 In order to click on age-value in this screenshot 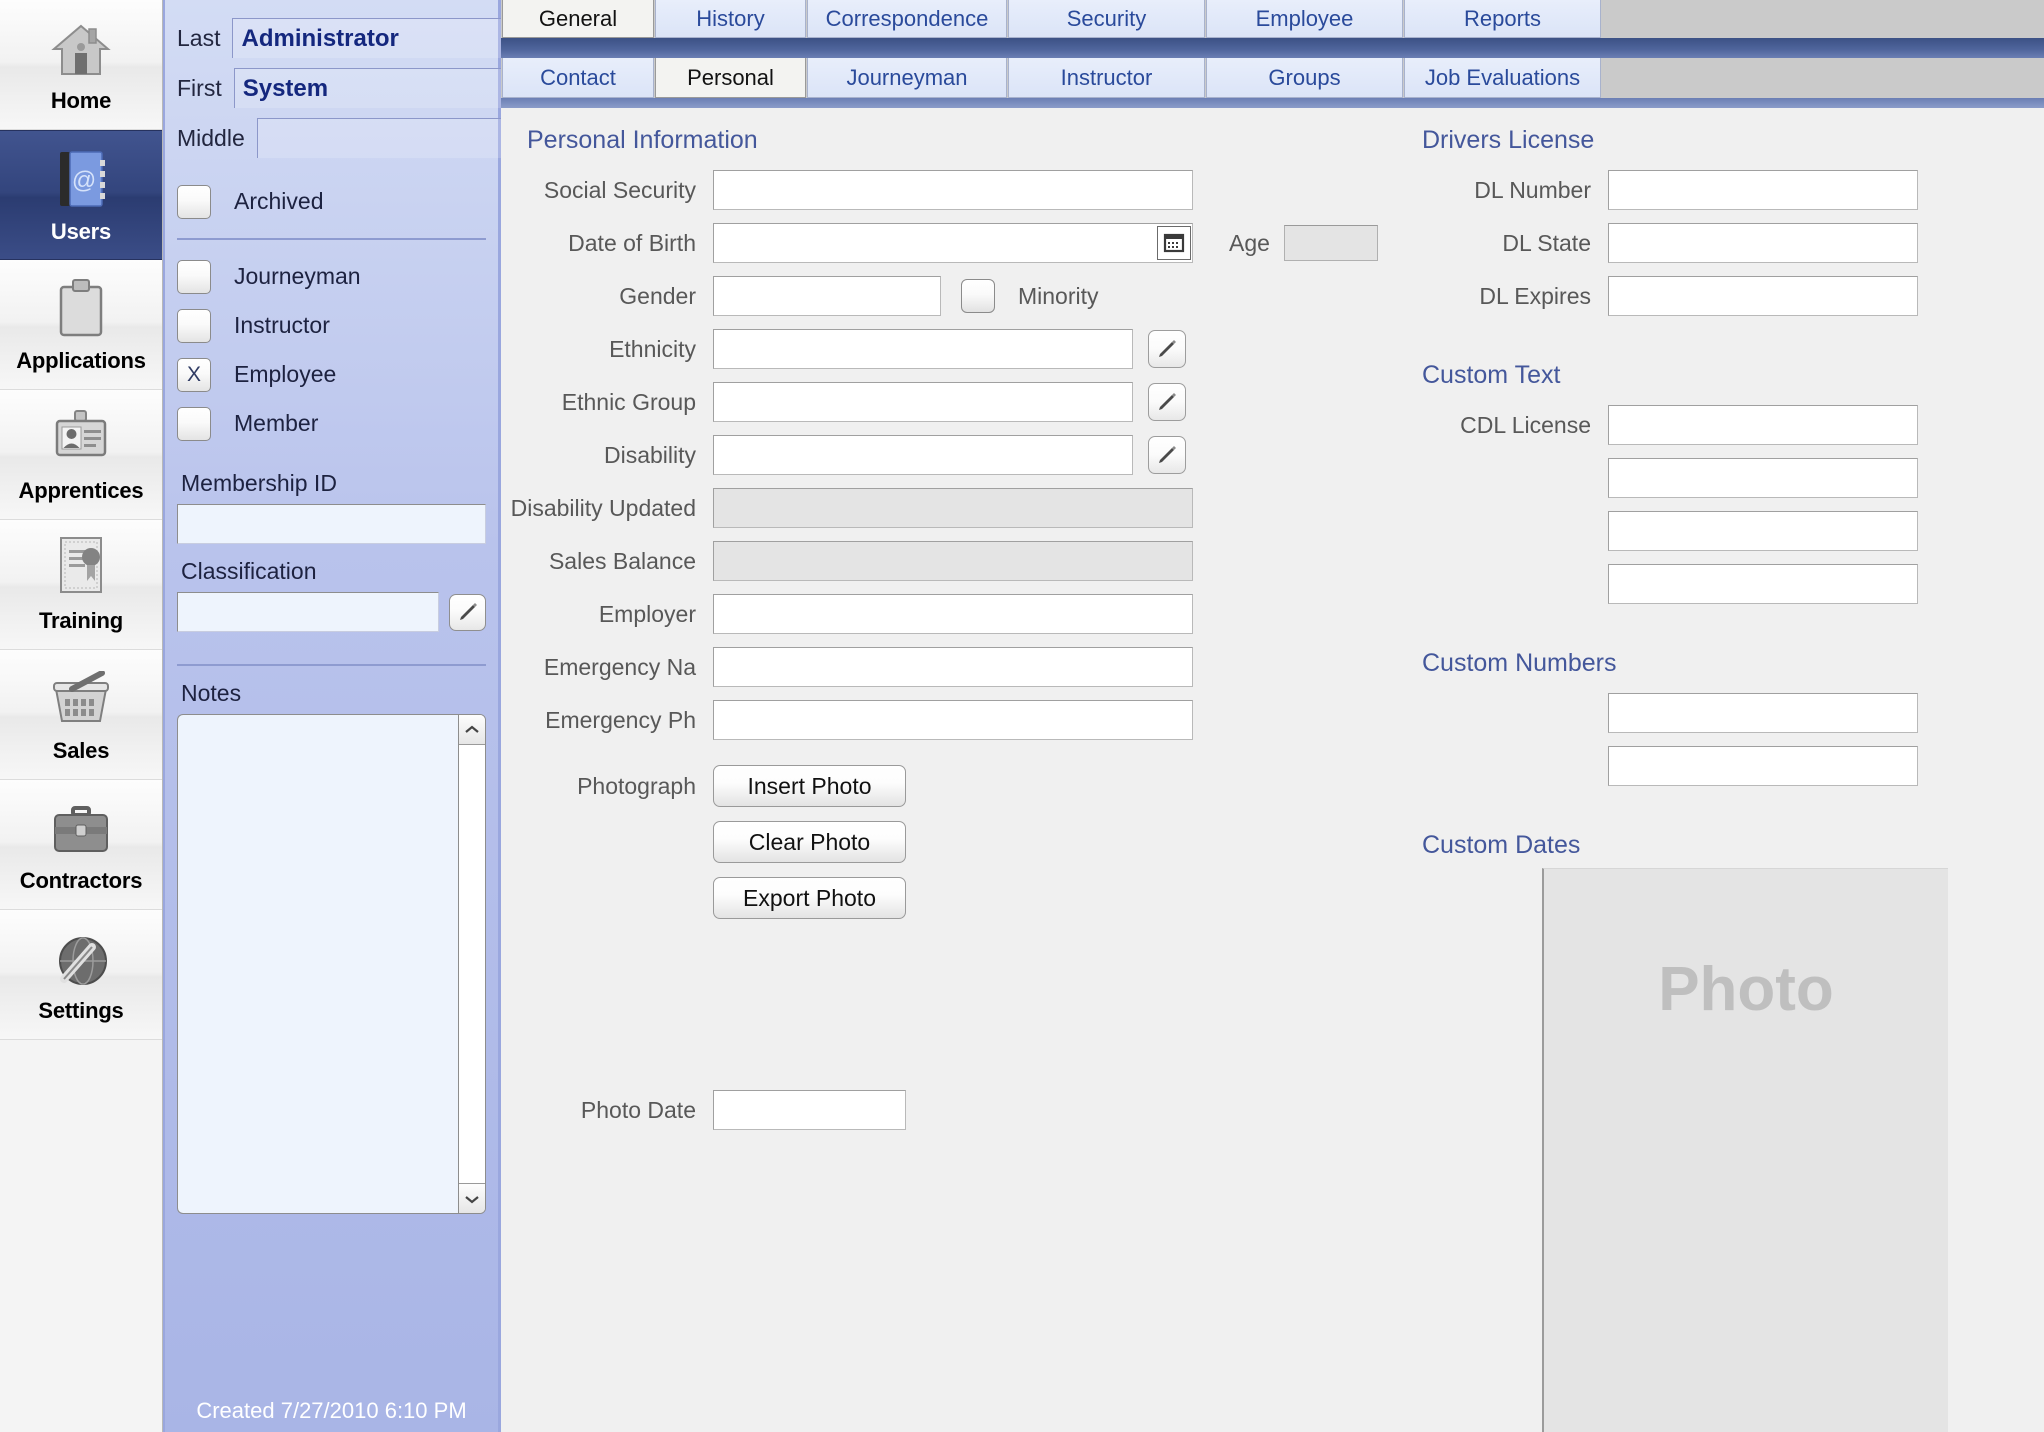, I will do `click(1330, 243)`.